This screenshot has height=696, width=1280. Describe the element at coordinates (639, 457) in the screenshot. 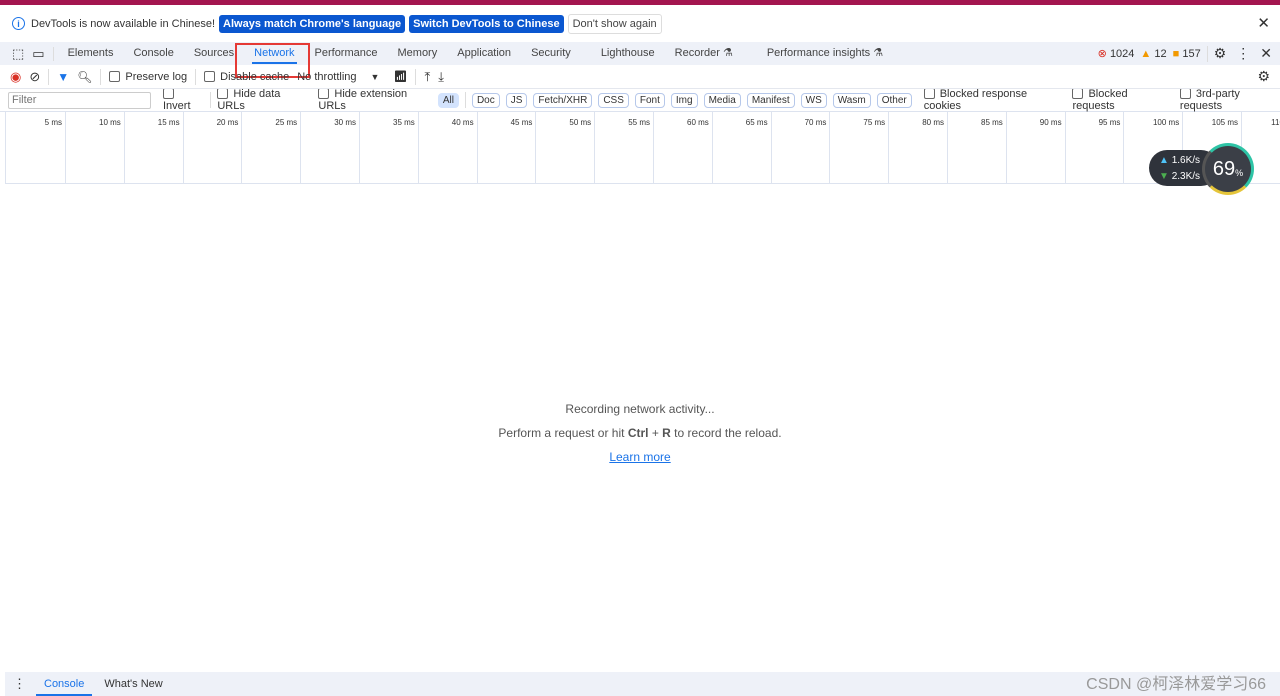

I see `learn-more-link: Learn more` at that location.